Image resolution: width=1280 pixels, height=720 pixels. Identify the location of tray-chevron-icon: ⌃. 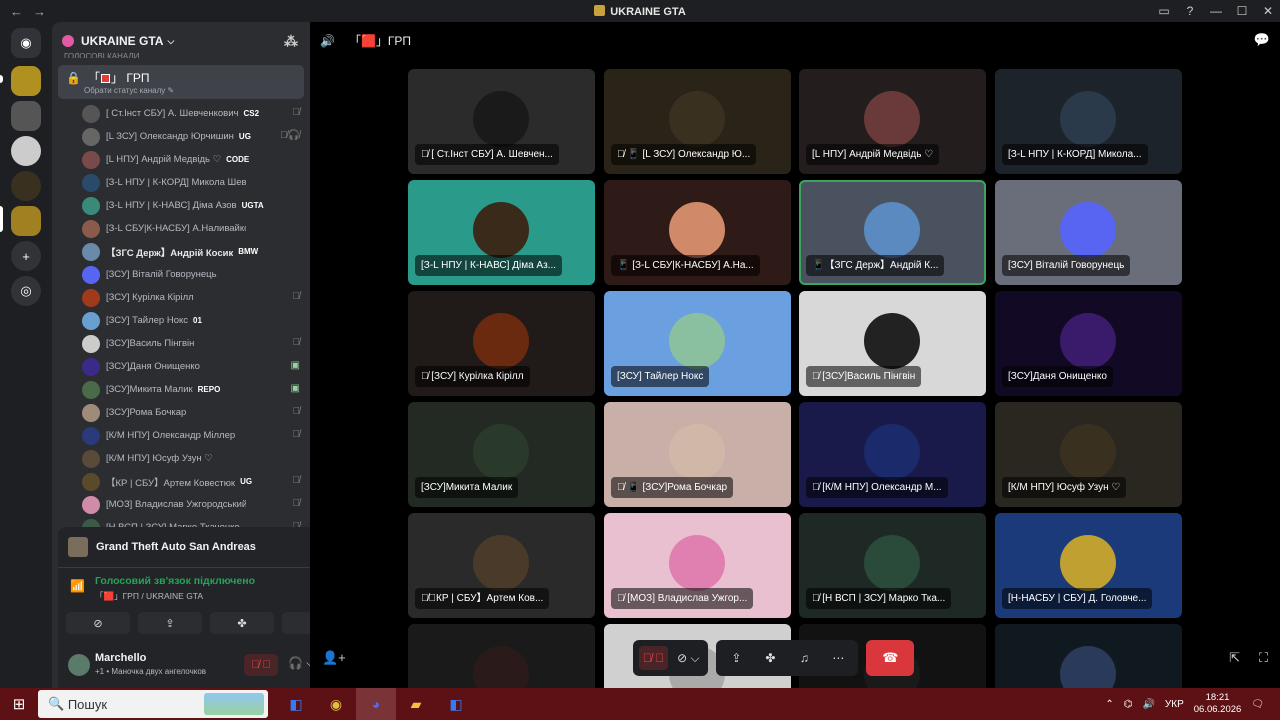
(1109, 704).